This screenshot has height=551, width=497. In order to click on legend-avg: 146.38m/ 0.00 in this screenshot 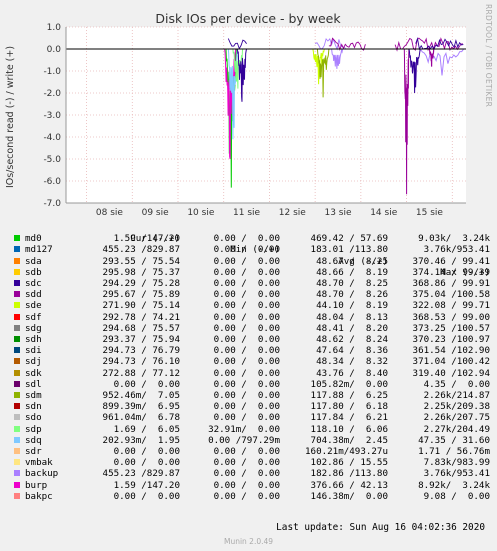, I will do `click(349, 496)`.